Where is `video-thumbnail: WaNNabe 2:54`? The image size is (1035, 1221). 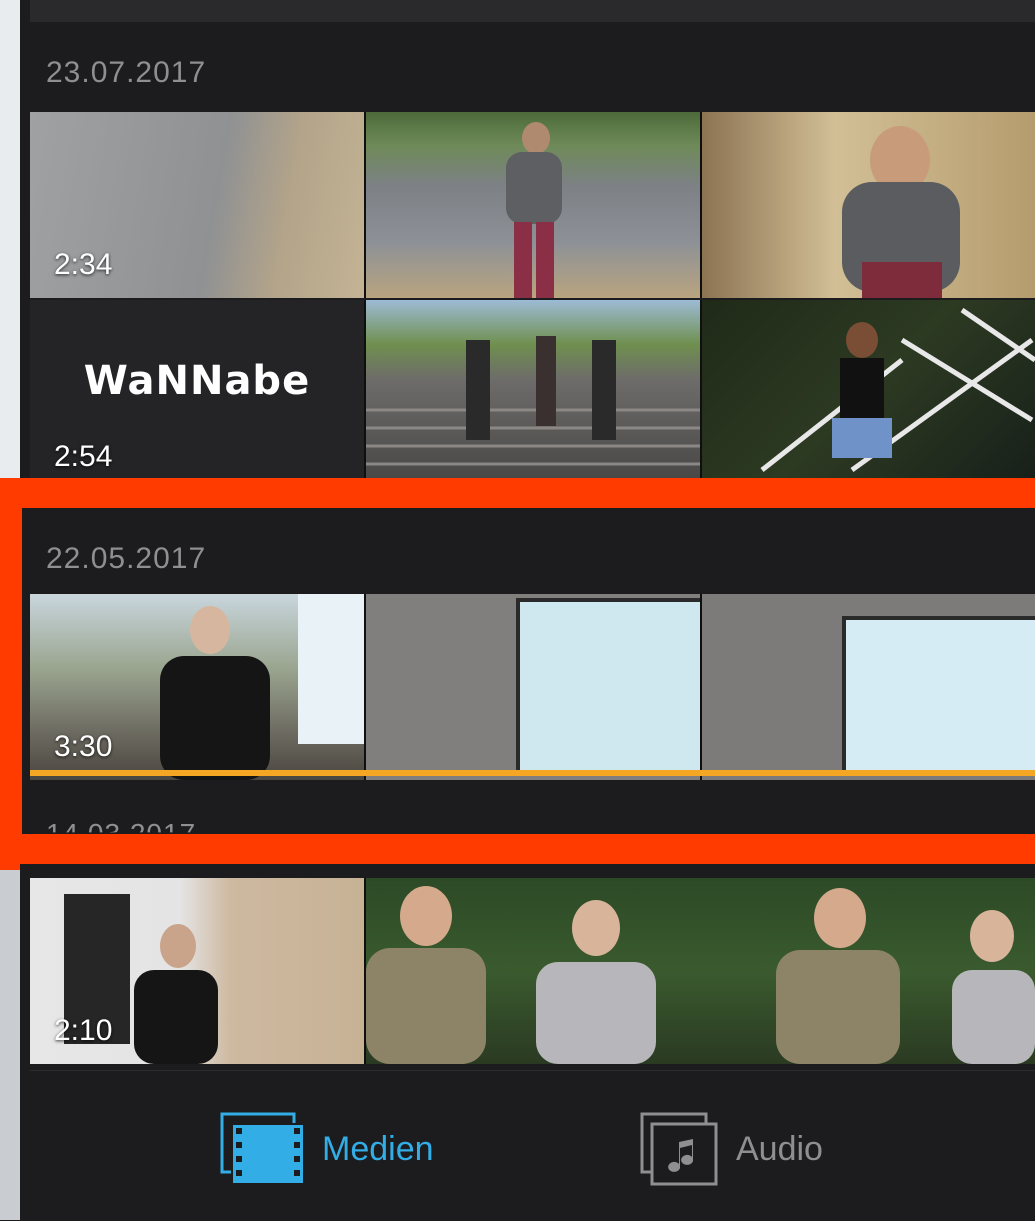
video-thumbnail: WaNNabe 2:54 is located at coordinates (197, 389).